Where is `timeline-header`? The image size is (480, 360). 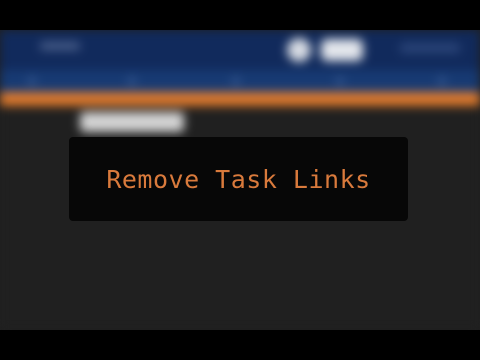
timeline-header is located at coordinates (240, 81).